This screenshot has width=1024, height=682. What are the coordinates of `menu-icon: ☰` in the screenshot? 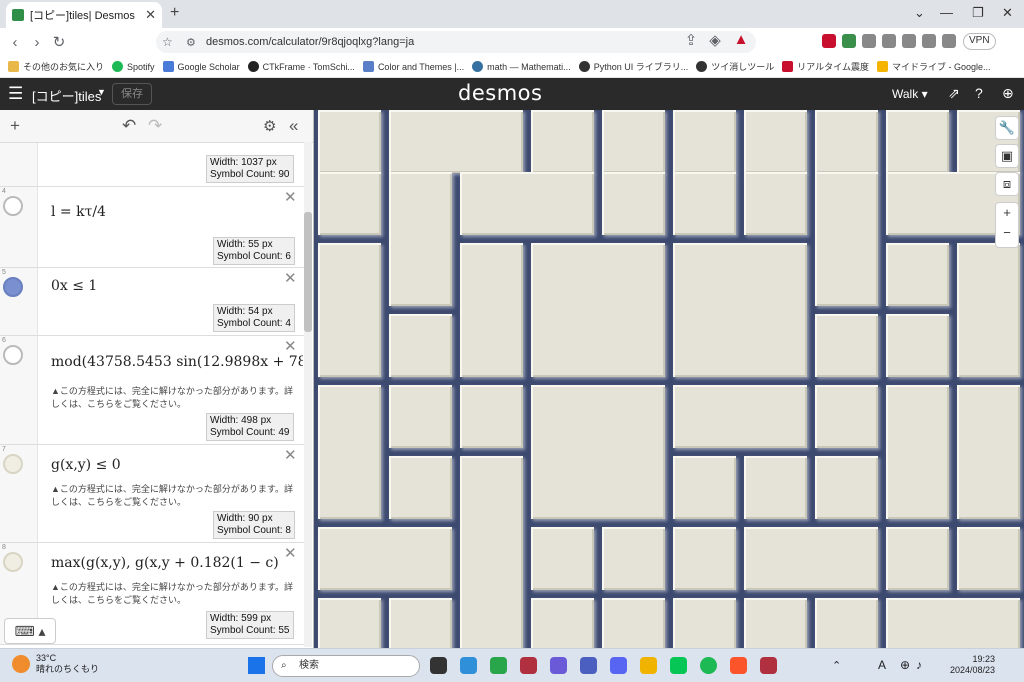 It's located at (15, 94).